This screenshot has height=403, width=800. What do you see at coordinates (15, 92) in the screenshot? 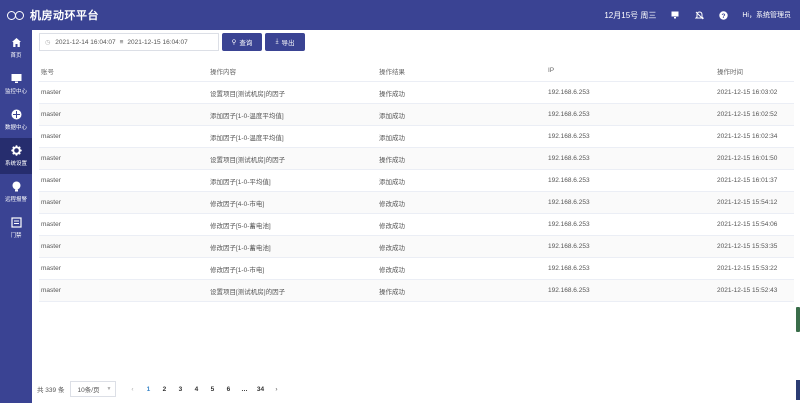
I see `sidebar-item-label: 监控中心` at bounding box center [15, 92].